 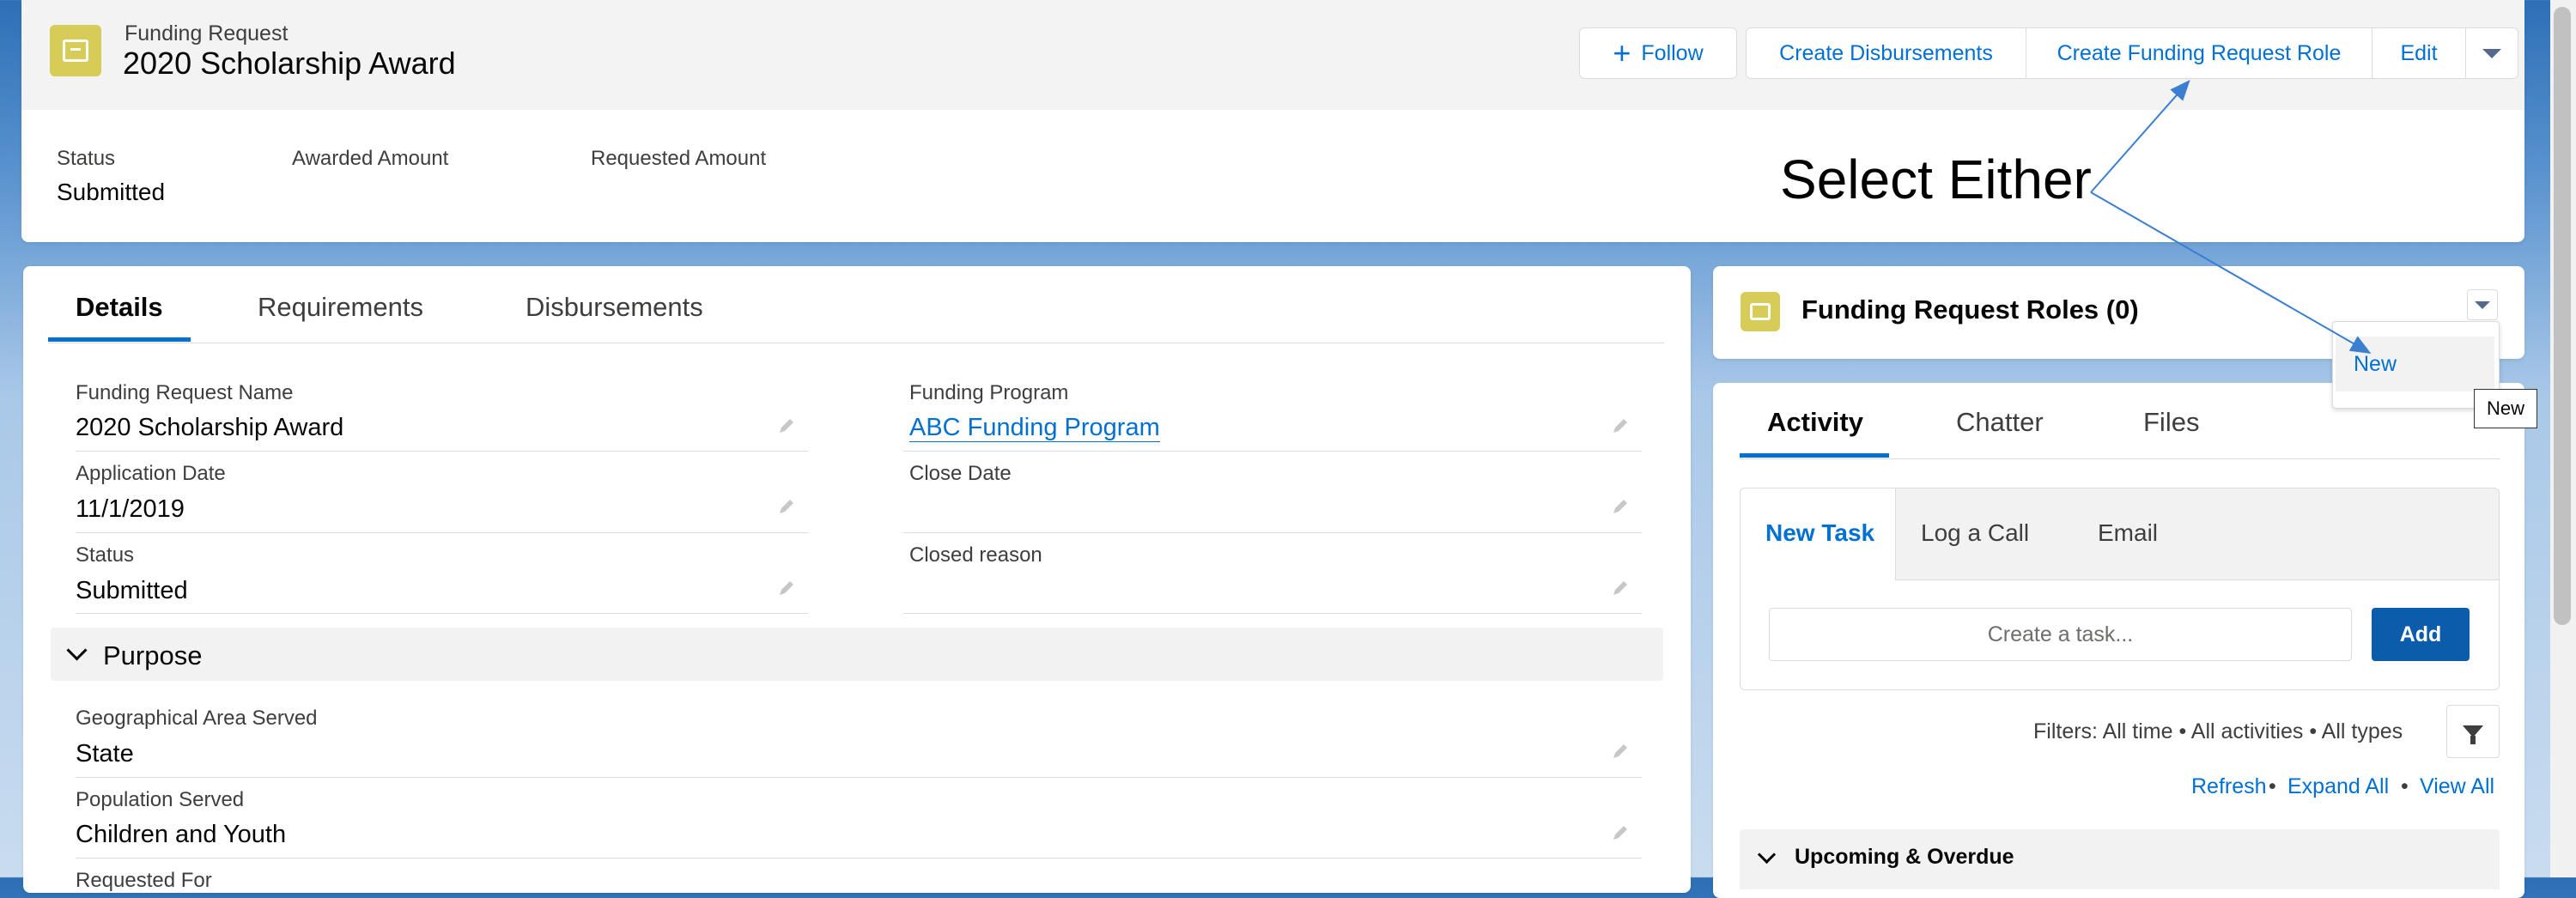 What do you see at coordinates (75, 50) in the screenshot?
I see `funding-request-icon` at bounding box center [75, 50].